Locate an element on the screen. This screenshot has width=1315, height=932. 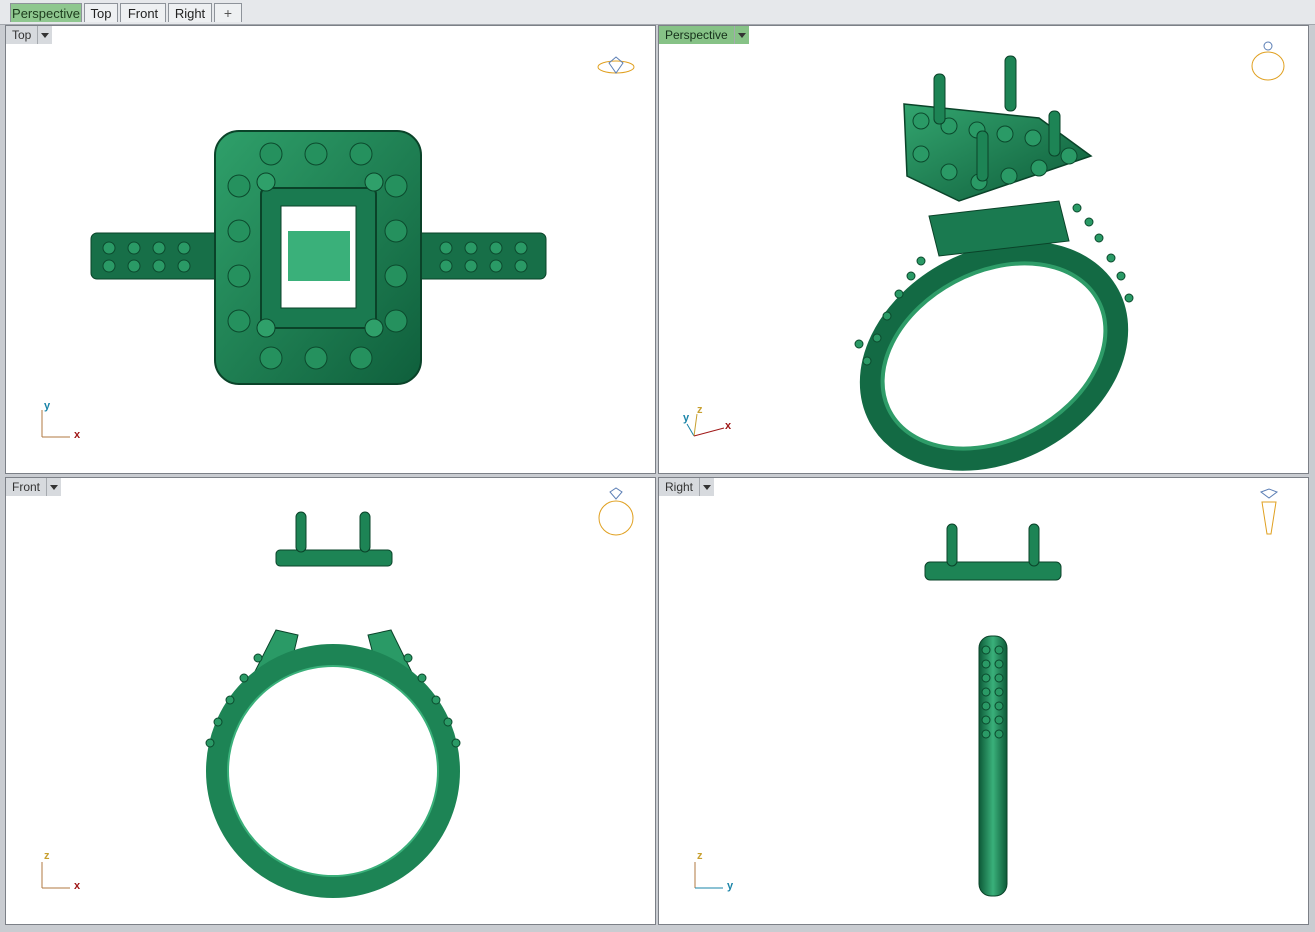
viewport-title: Front is located at coordinates (27, 487).